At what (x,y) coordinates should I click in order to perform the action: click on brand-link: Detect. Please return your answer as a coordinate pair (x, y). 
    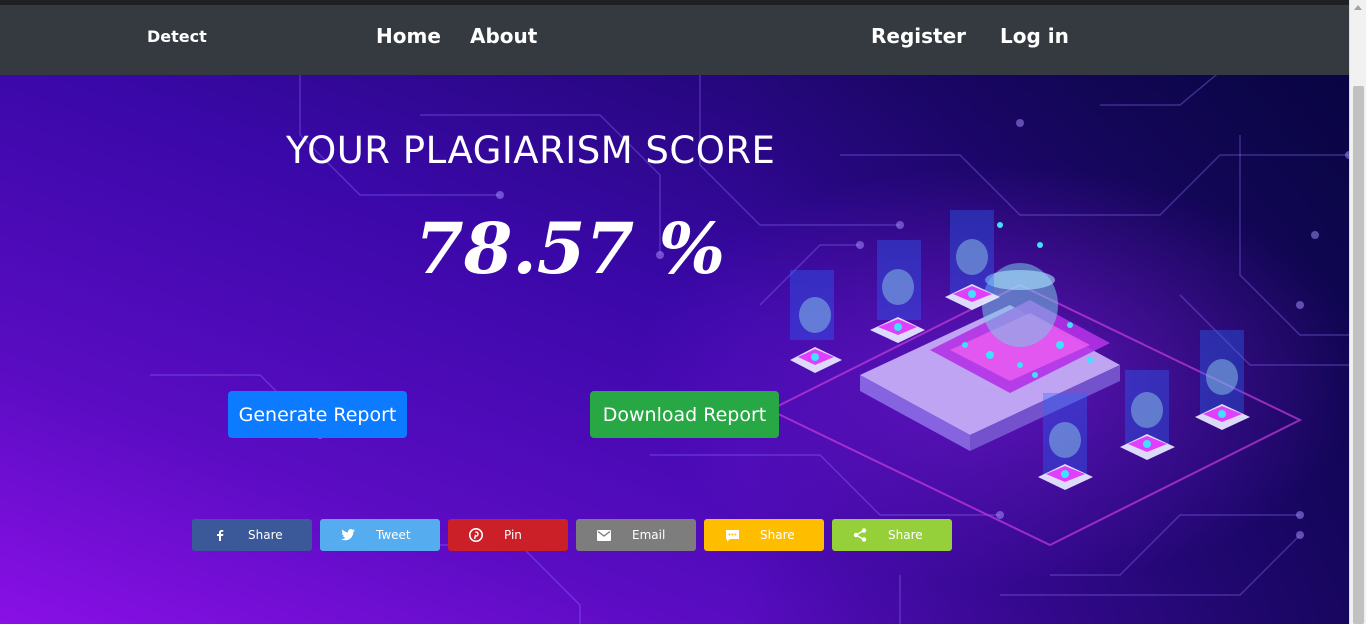
    Looking at the image, I should click on (177, 36).